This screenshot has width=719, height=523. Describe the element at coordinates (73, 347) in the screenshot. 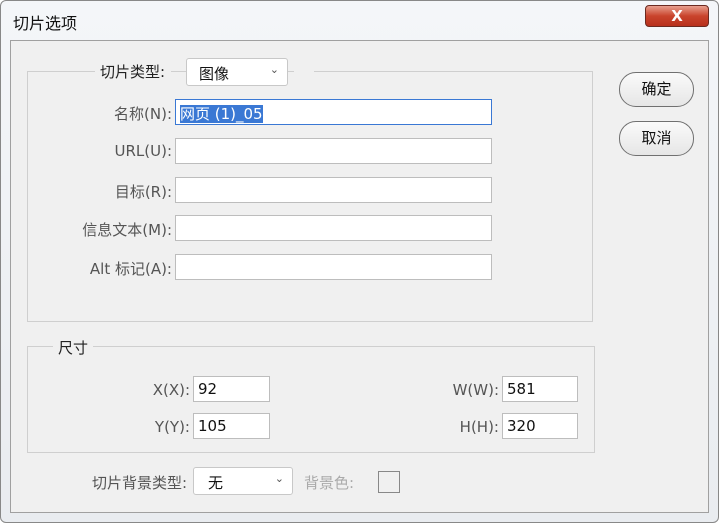

I see `dimensions-legend: 尺寸` at that location.